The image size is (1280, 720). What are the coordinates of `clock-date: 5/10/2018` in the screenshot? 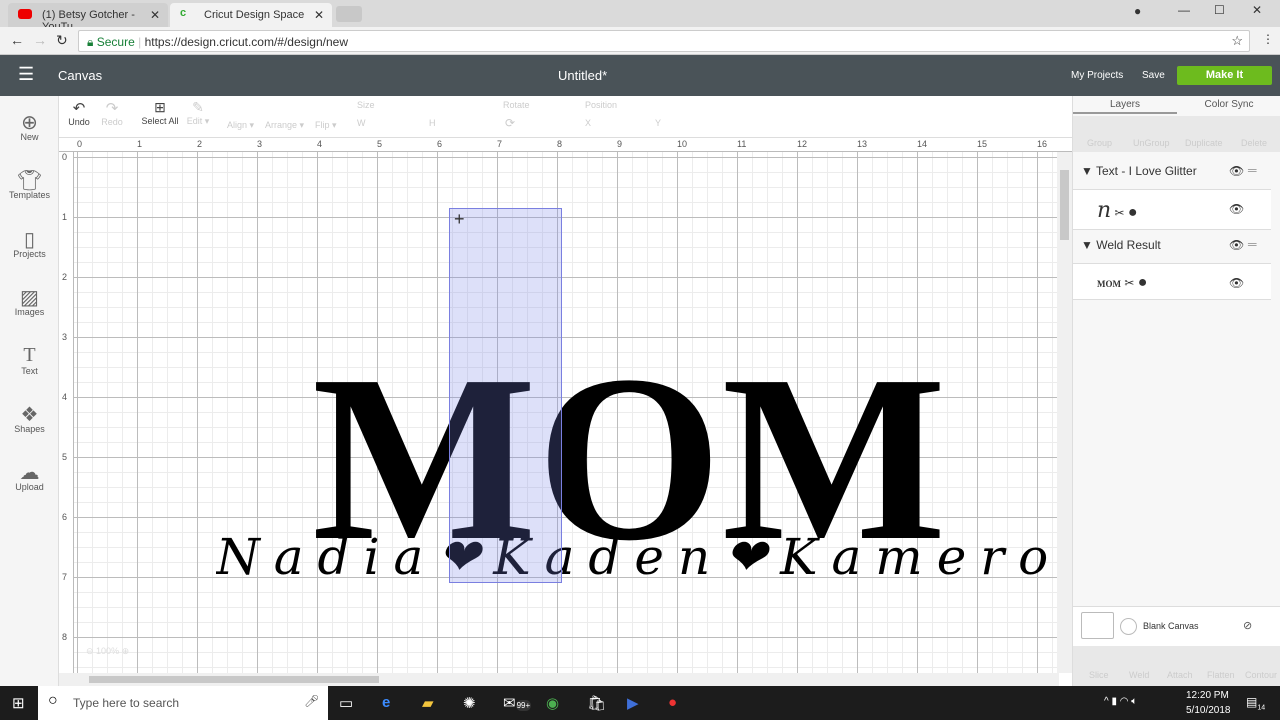 It's located at (1208, 710).